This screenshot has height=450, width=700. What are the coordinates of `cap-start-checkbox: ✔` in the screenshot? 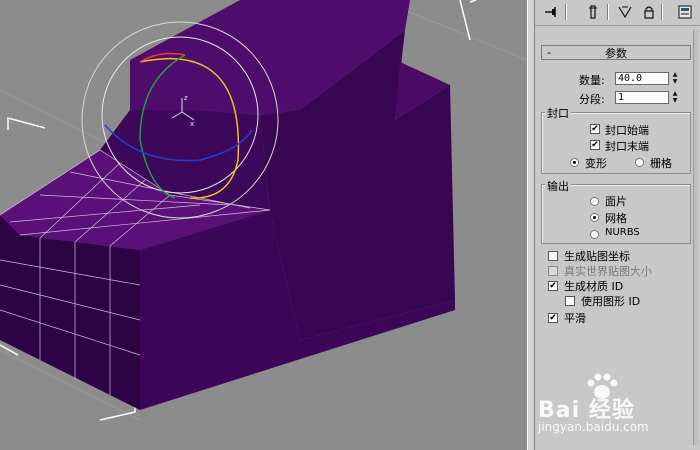 It's located at (595, 129).